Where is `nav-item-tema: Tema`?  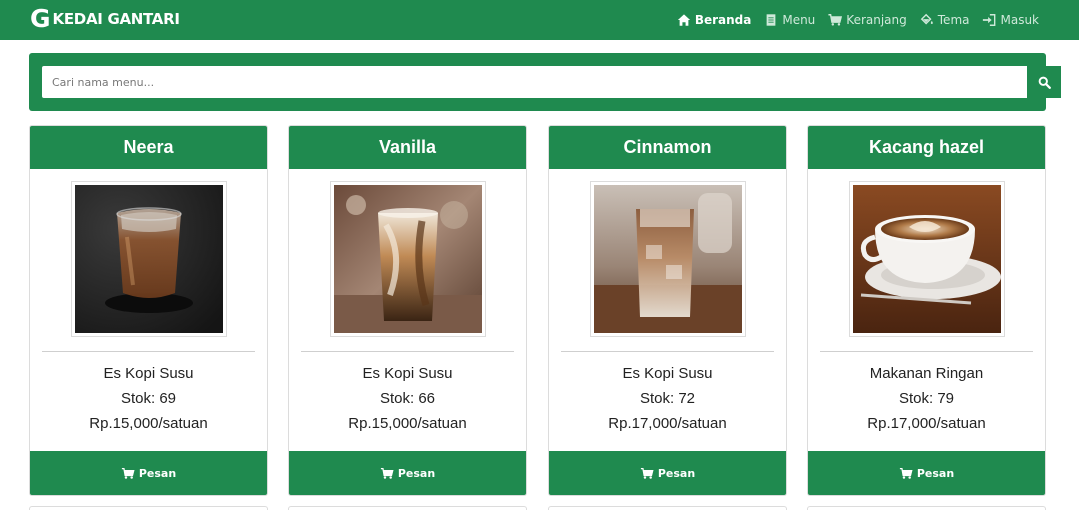
nav-item-tema: Tema is located at coordinates (945, 20).